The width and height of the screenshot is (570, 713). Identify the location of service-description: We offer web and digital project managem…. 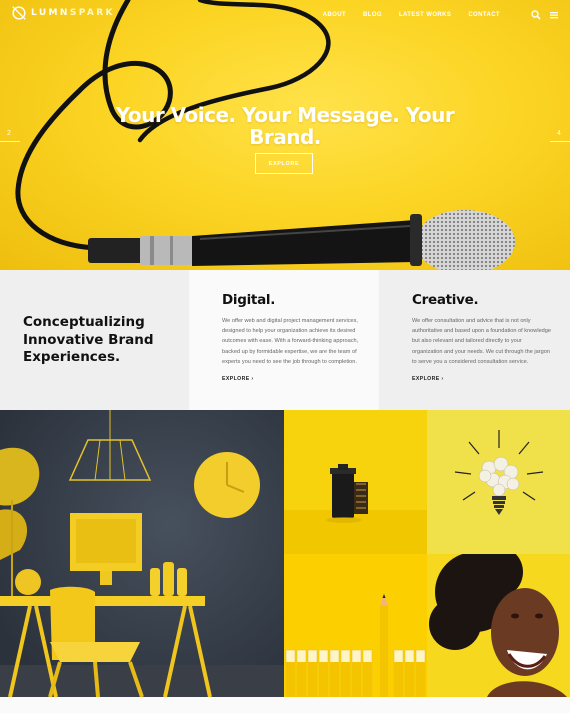
(290, 341).